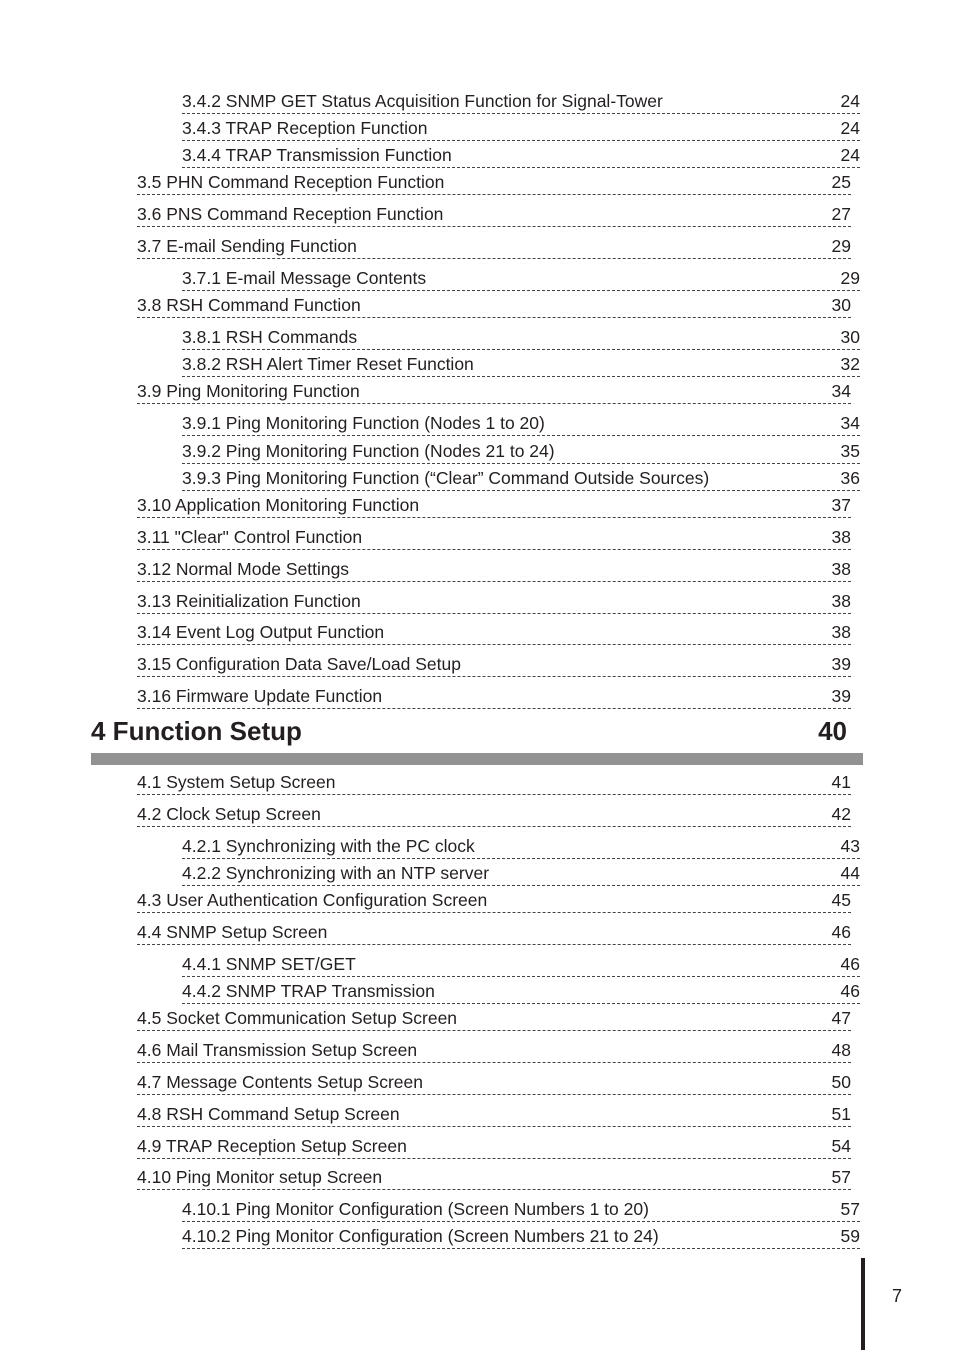 This screenshot has width=954, height=1350. What do you see at coordinates (261, 632) in the screenshot?
I see `toc-entry-title: 3.14 Event Log Output Function` at bounding box center [261, 632].